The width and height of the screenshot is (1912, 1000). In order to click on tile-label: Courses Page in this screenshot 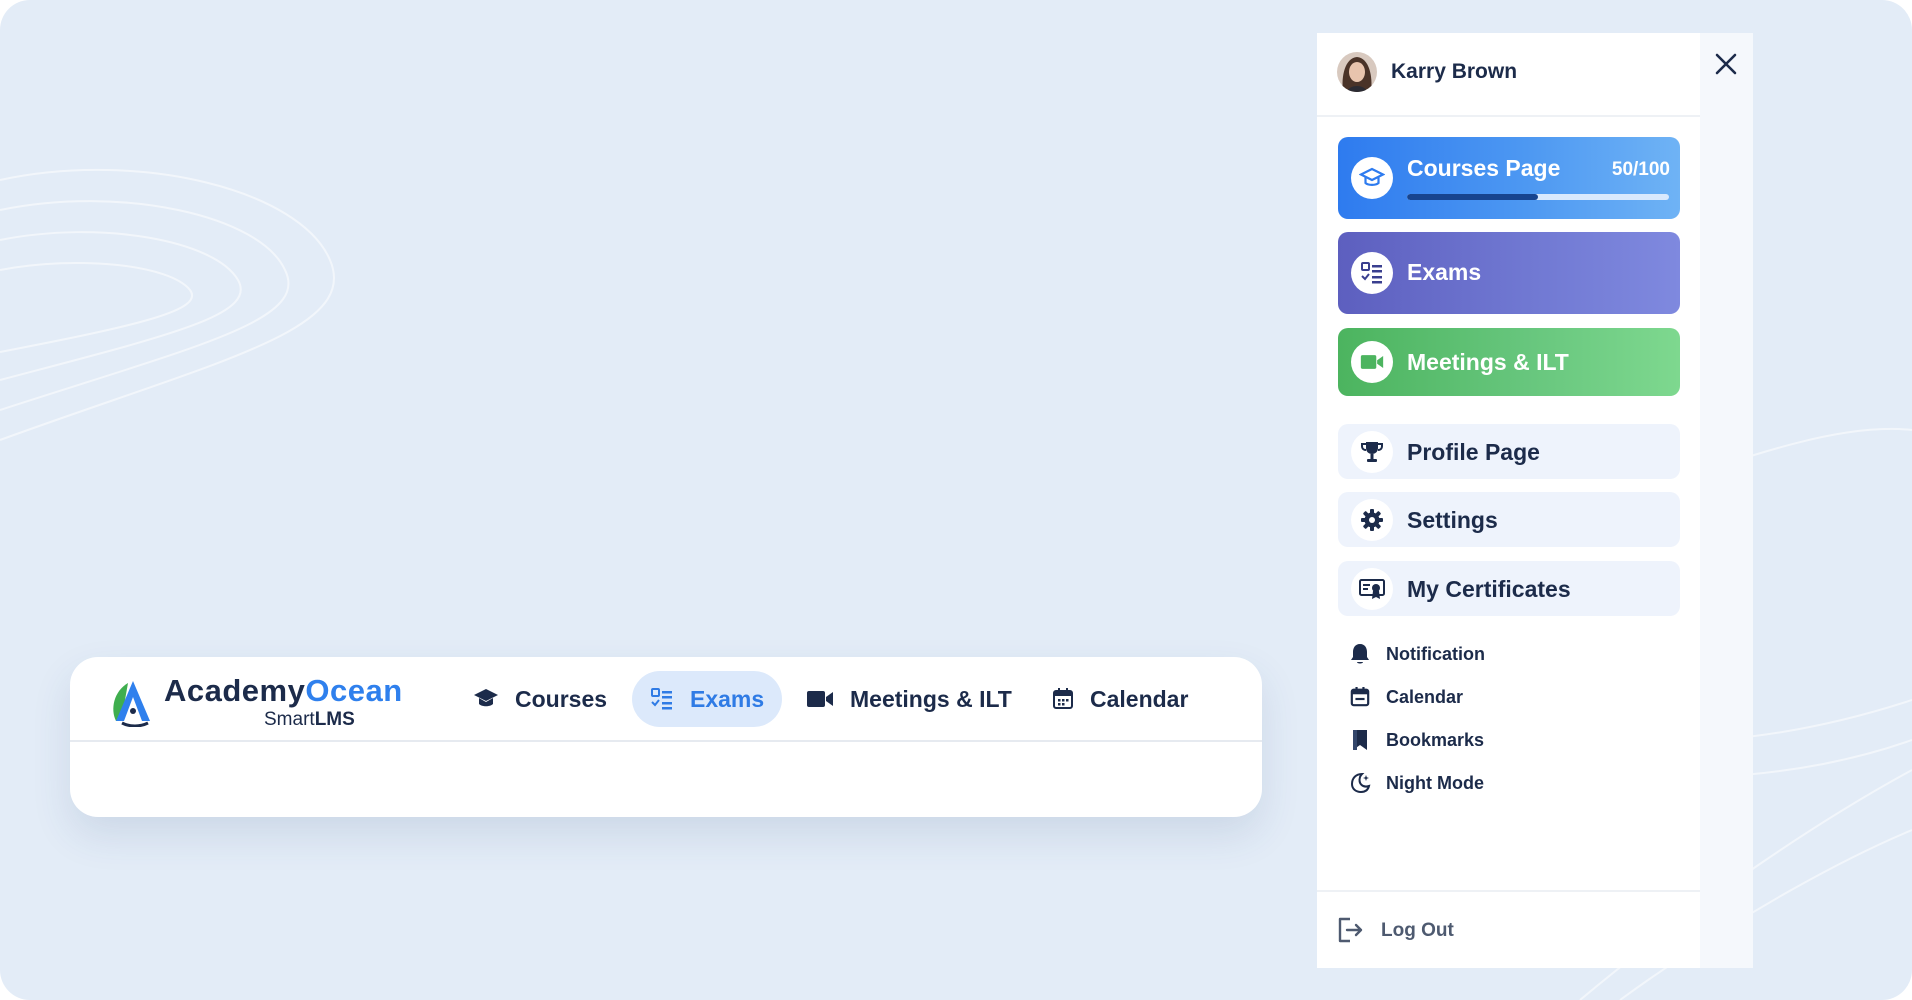, I will do `click(1484, 168)`.